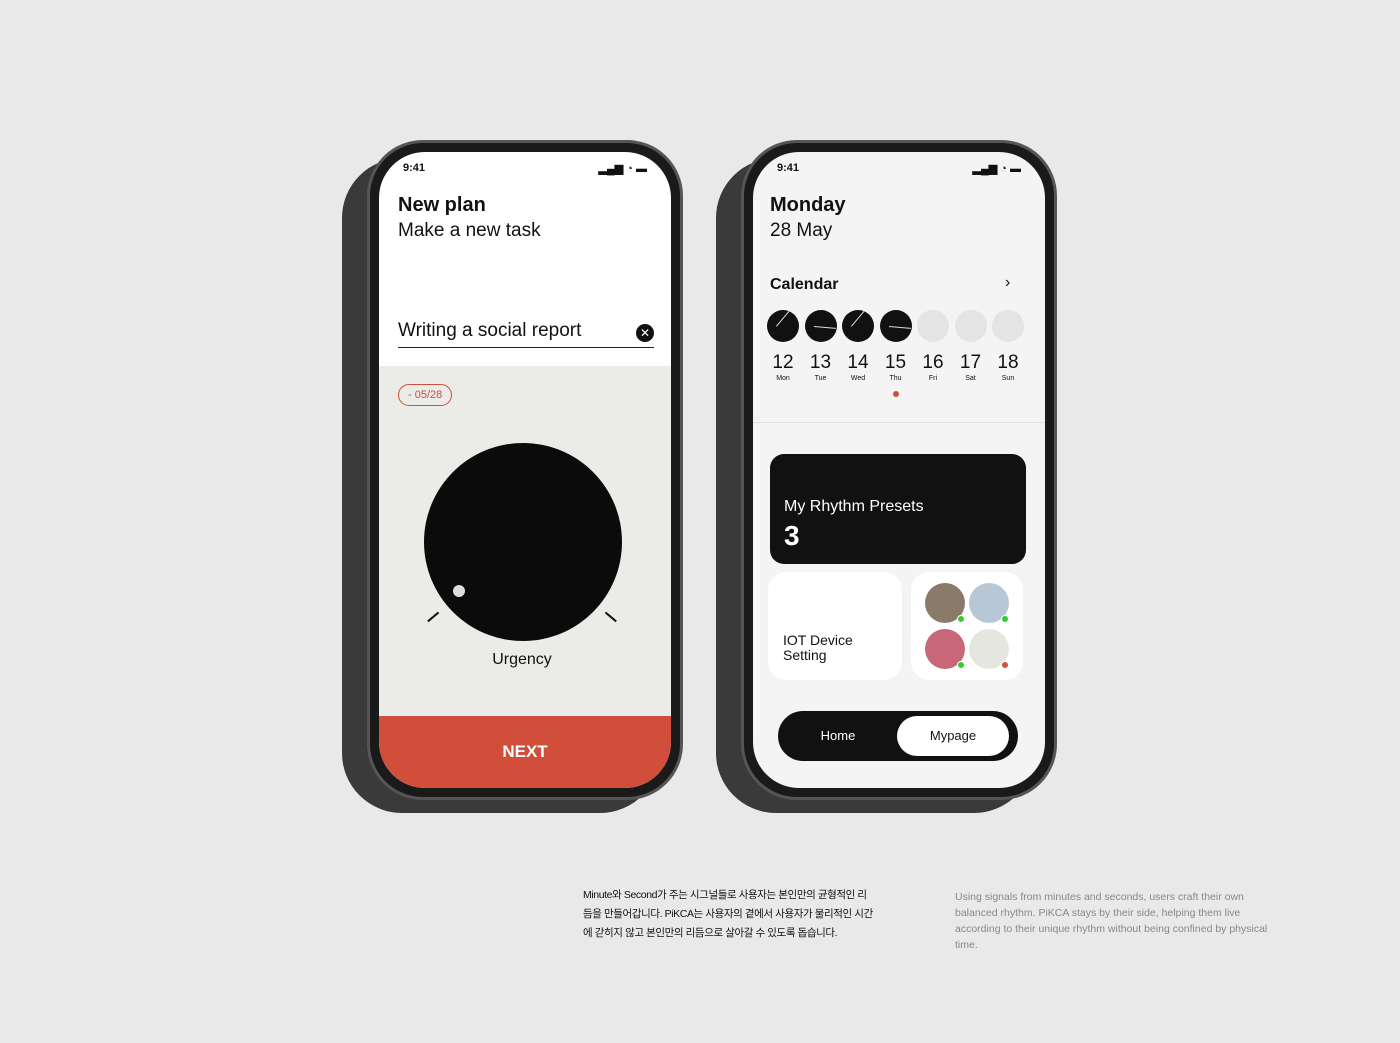 Image resolution: width=1400 pixels, height=1043 pixels. Describe the element at coordinates (1008, 362) in the screenshot. I see `day-number: 18` at that location.